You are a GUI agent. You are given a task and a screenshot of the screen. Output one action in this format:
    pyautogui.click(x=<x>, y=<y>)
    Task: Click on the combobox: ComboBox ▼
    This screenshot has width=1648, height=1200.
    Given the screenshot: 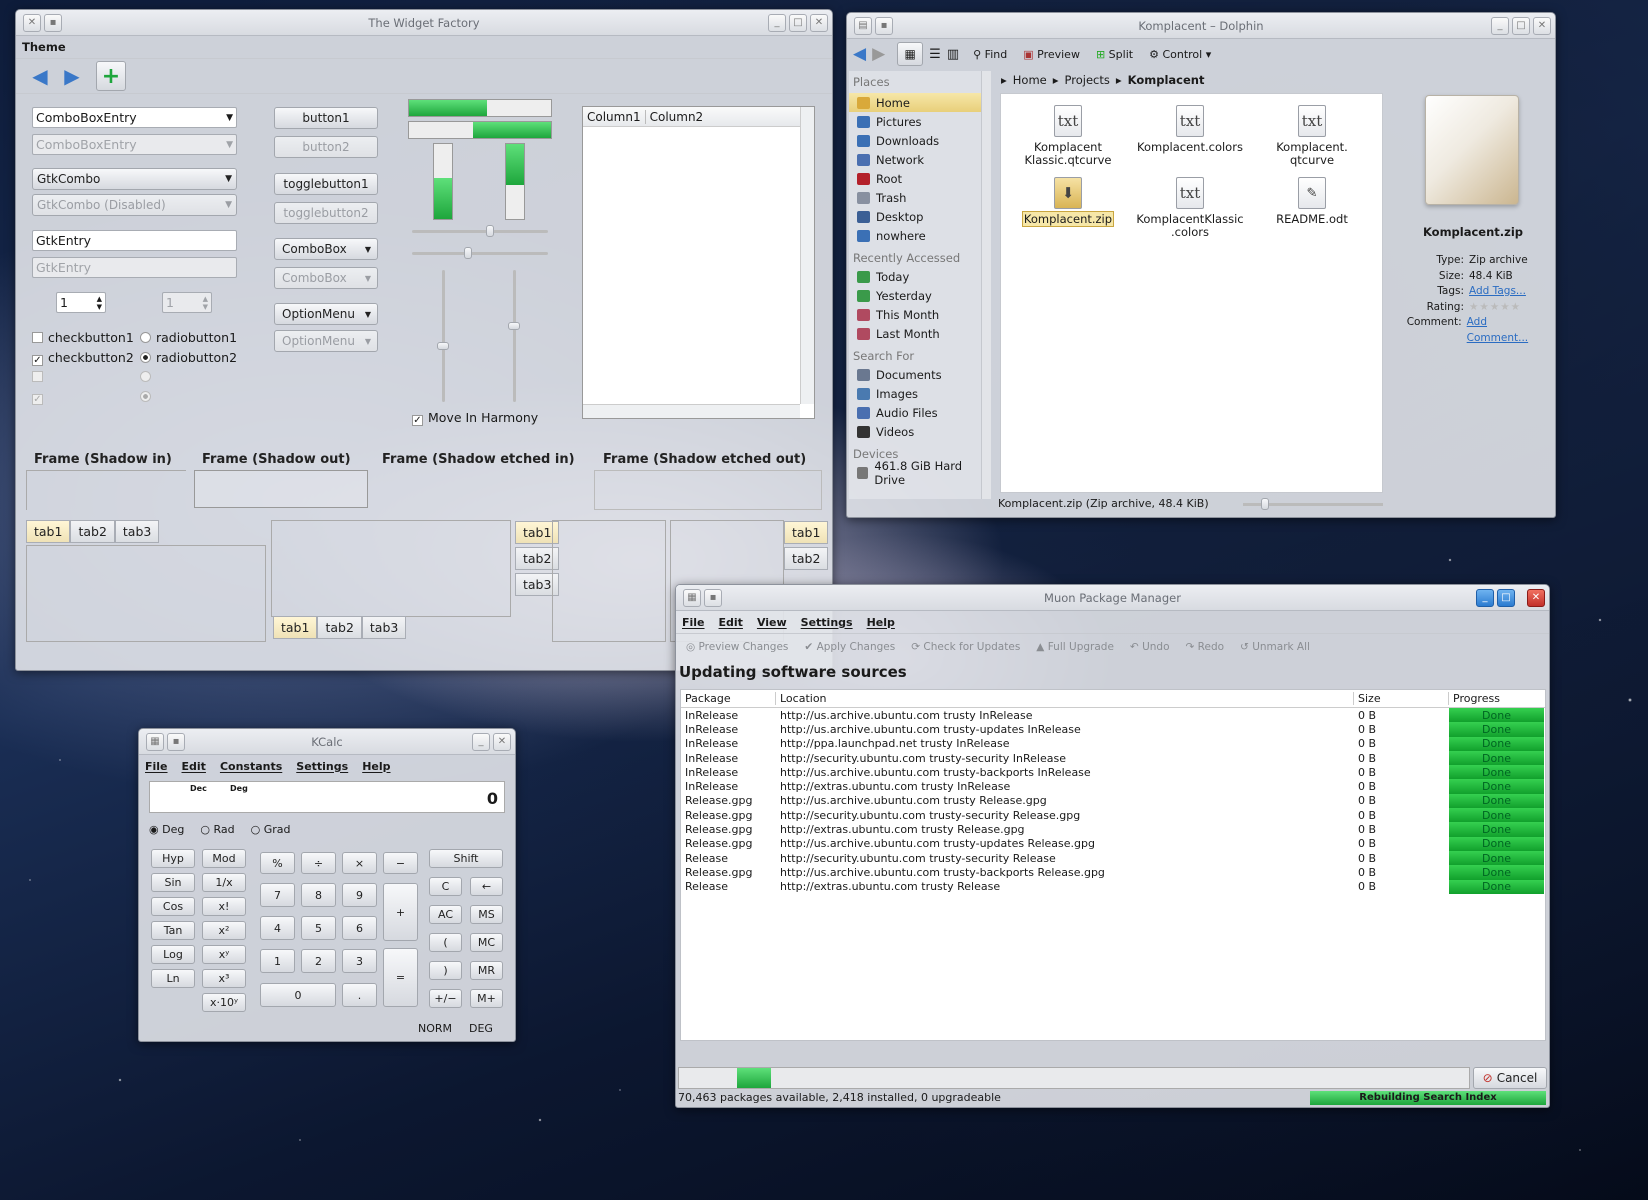 What is the action you would take?
    pyautogui.click(x=326, y=249)
    